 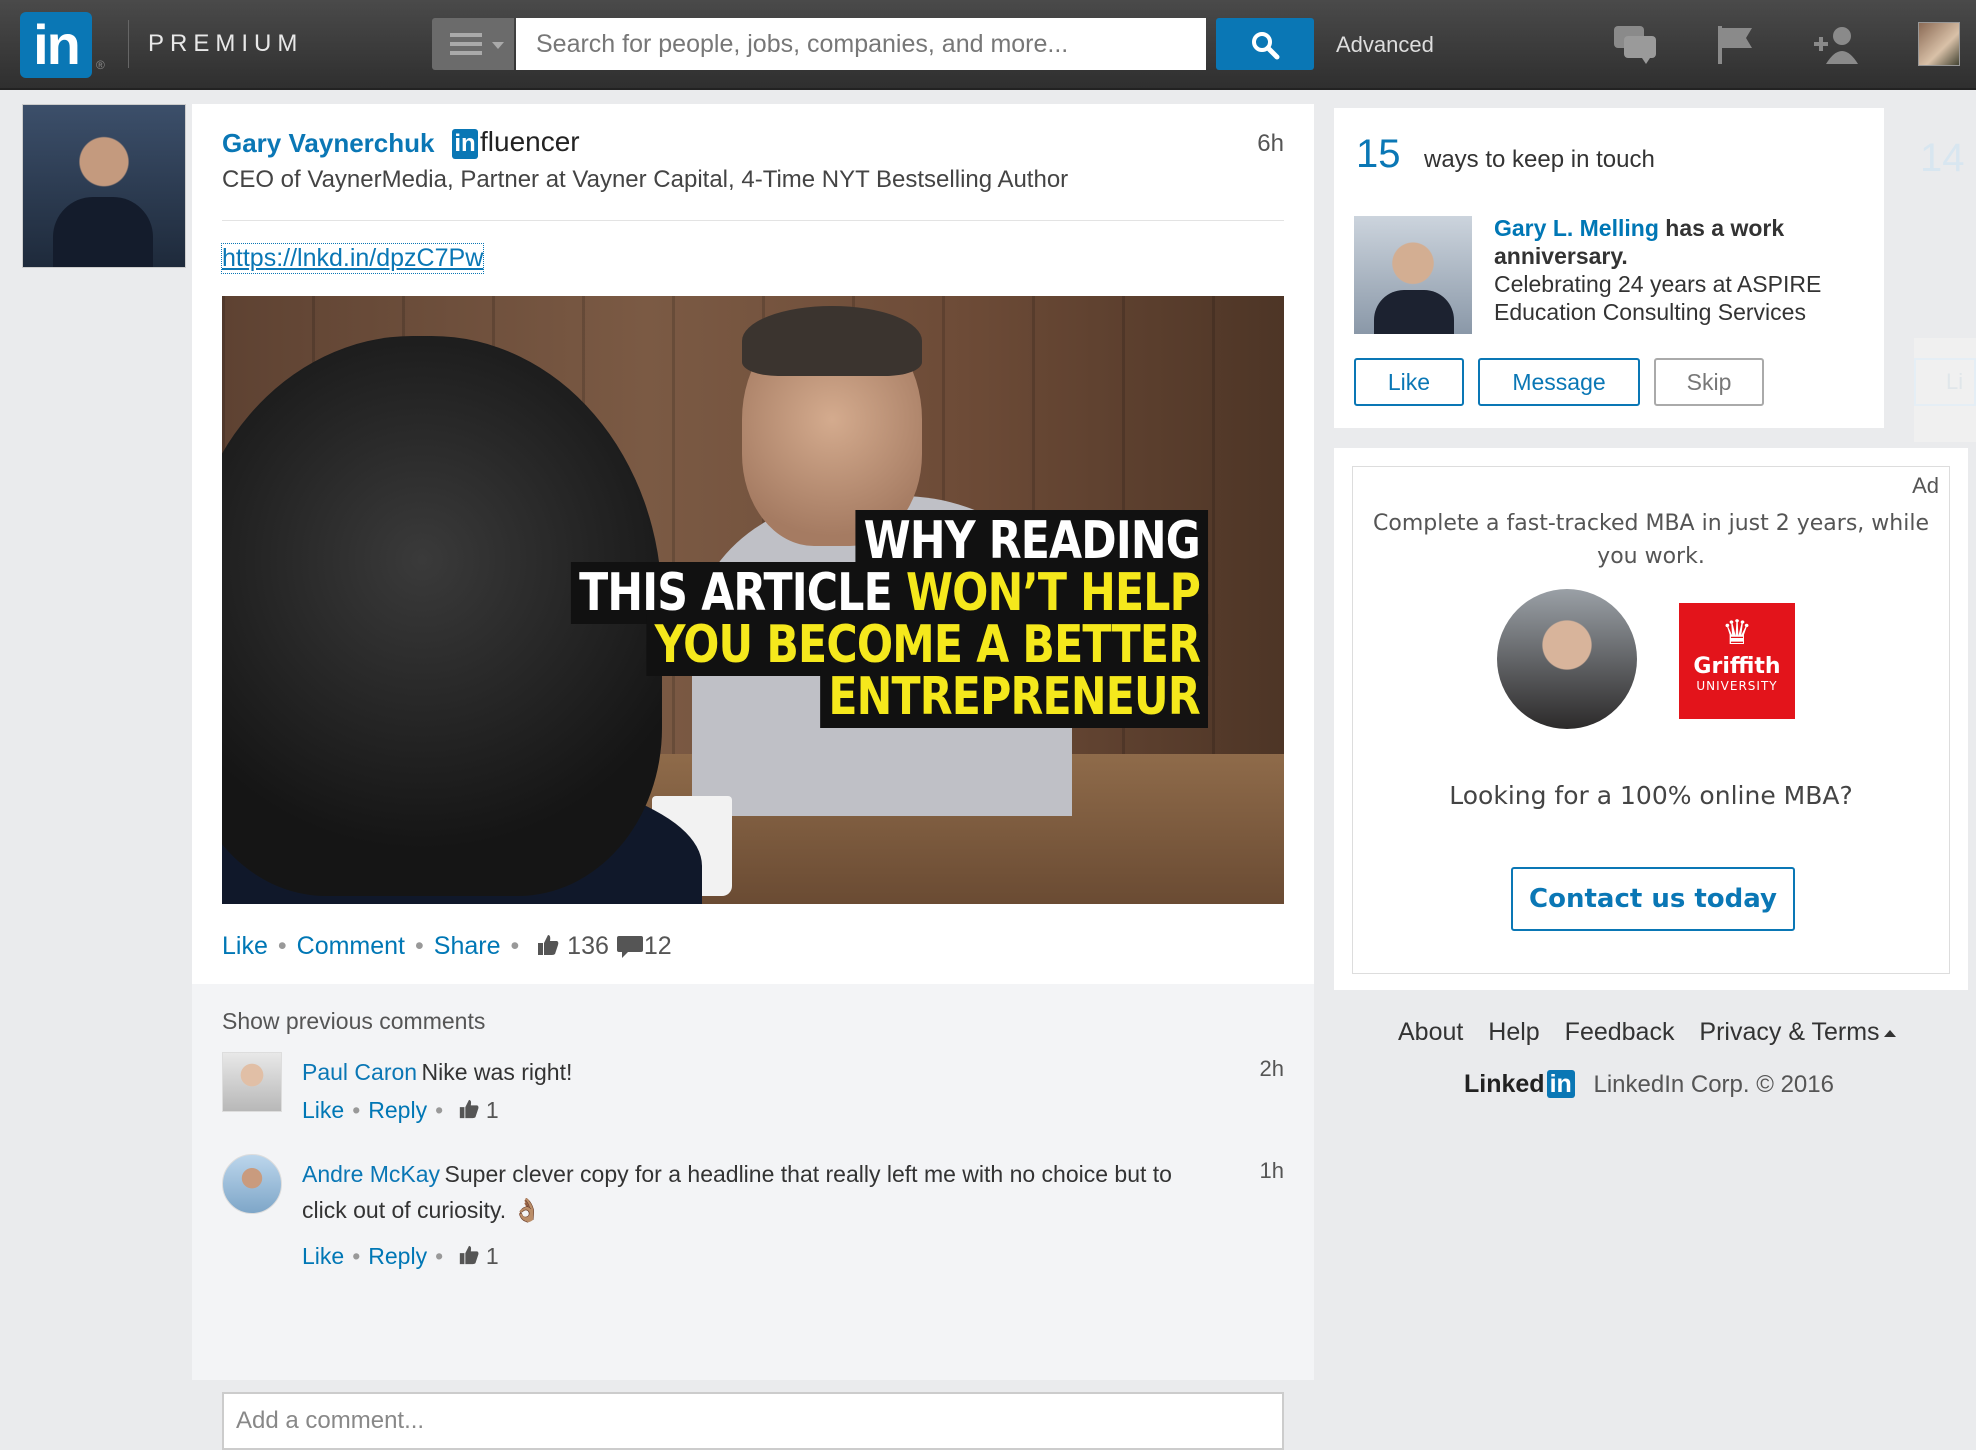 What do you see at coordinates (1737, 686) in the screenshot?
I see `ad-logo-sub: UNIVERSITY` at bounding box center [1737, 686].